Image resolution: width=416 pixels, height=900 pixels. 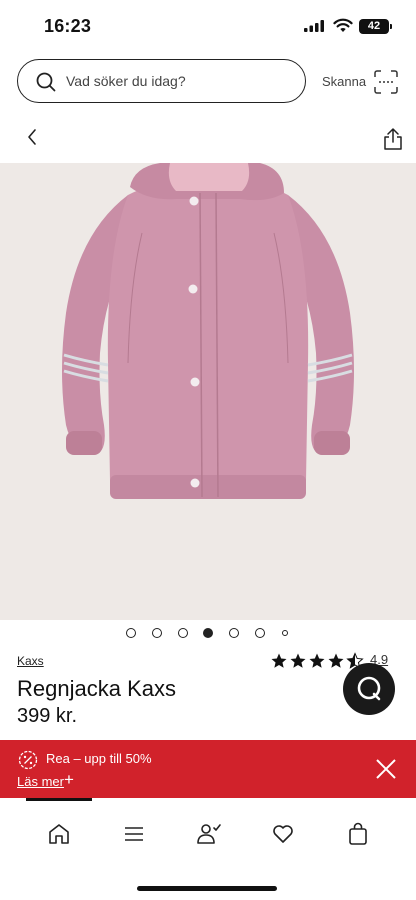 What do you see at coordinates (358, 834) in the screenshot?
I see `bag-icon` at bounding box center [358, 834].